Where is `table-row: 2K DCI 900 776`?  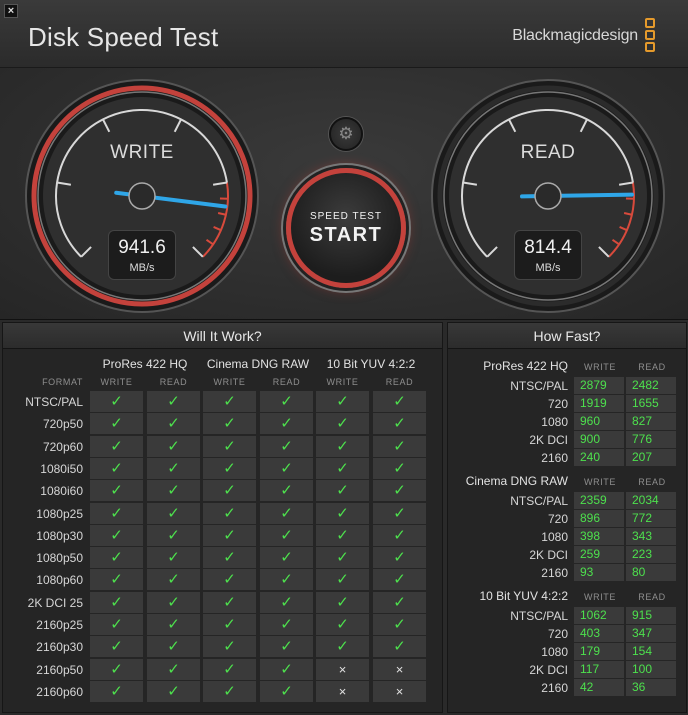
table-row: 2K DCI 900 776 is located at coordinates (568, 440).